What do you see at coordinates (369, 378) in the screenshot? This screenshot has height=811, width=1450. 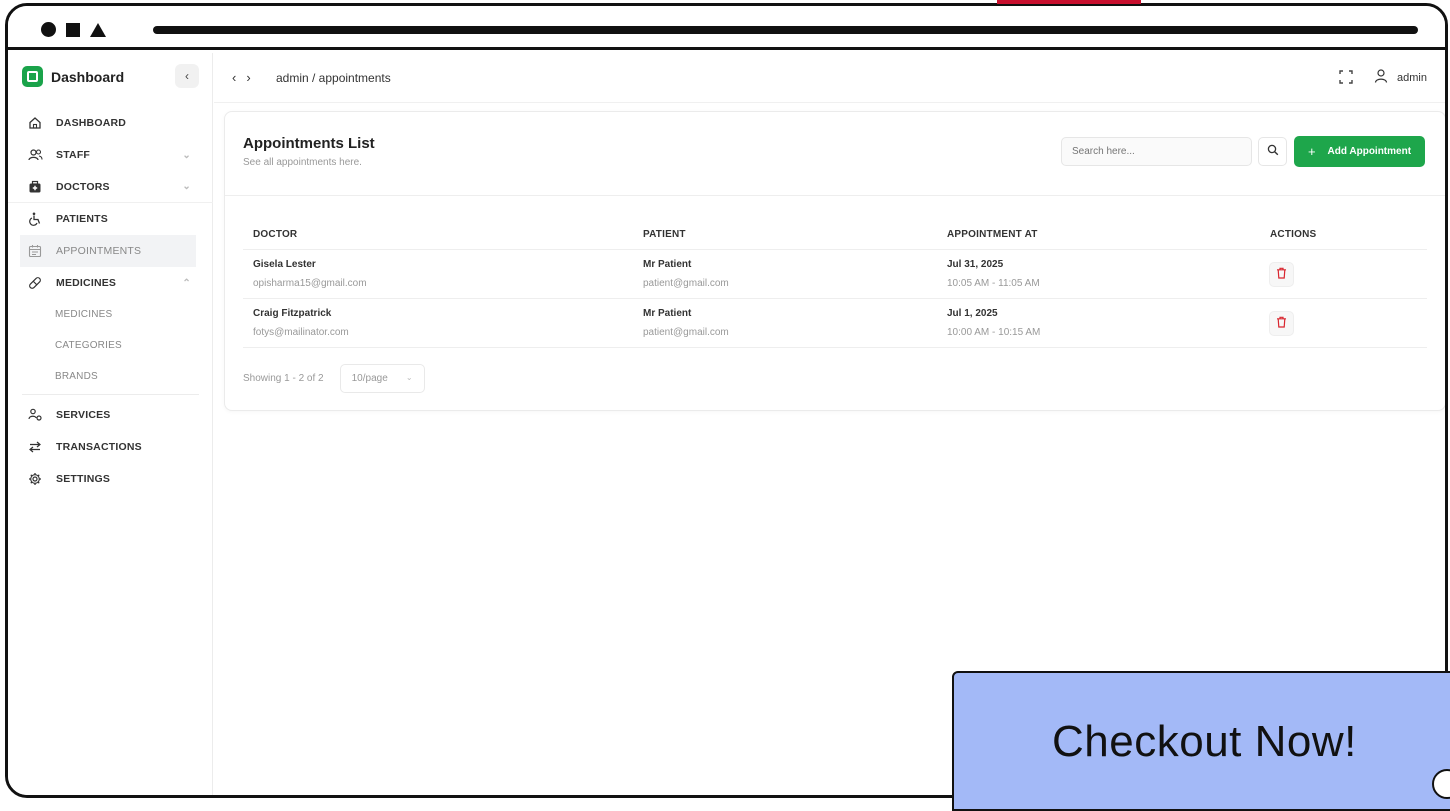 I see `per-page-value: 10/page` at bounding box center [369, 378].